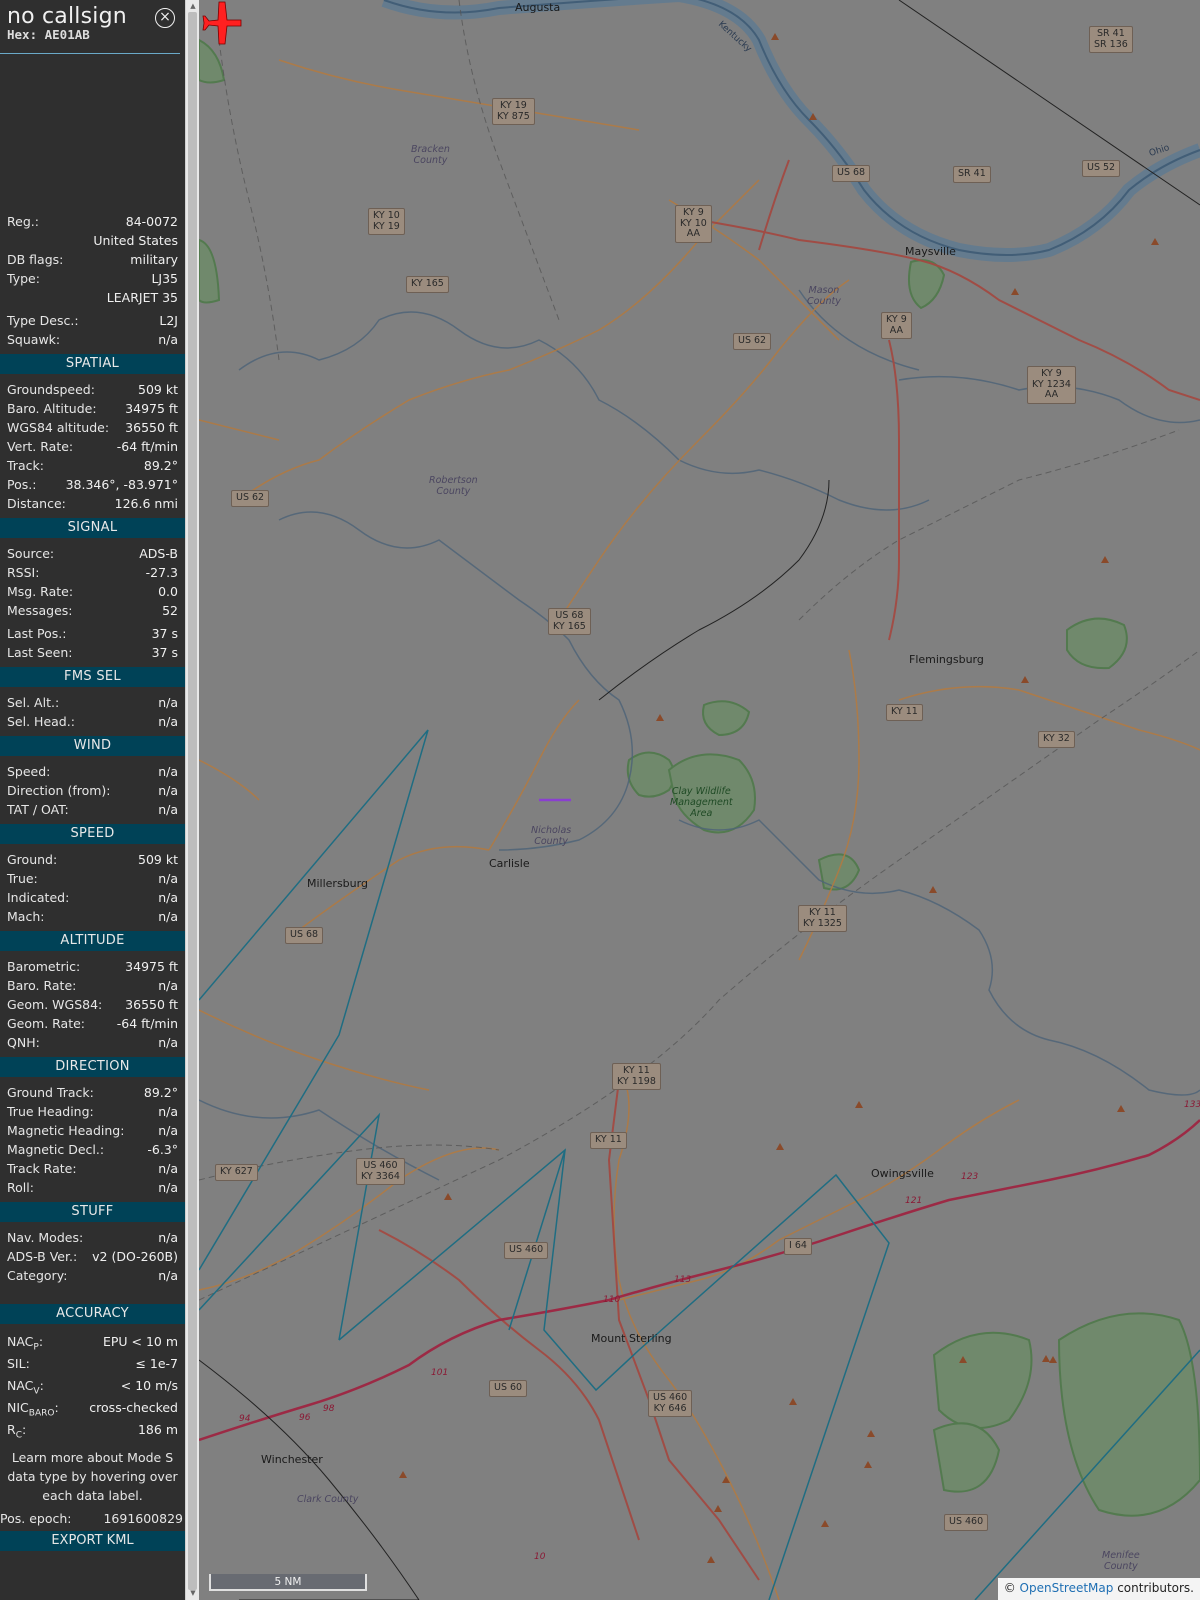 The width and height of the screenshot is (1200, 1600). Describe the element at coordinates (92, 1541) in the screenshot. I see `export-kml-button: EXPORT KML` at that location.